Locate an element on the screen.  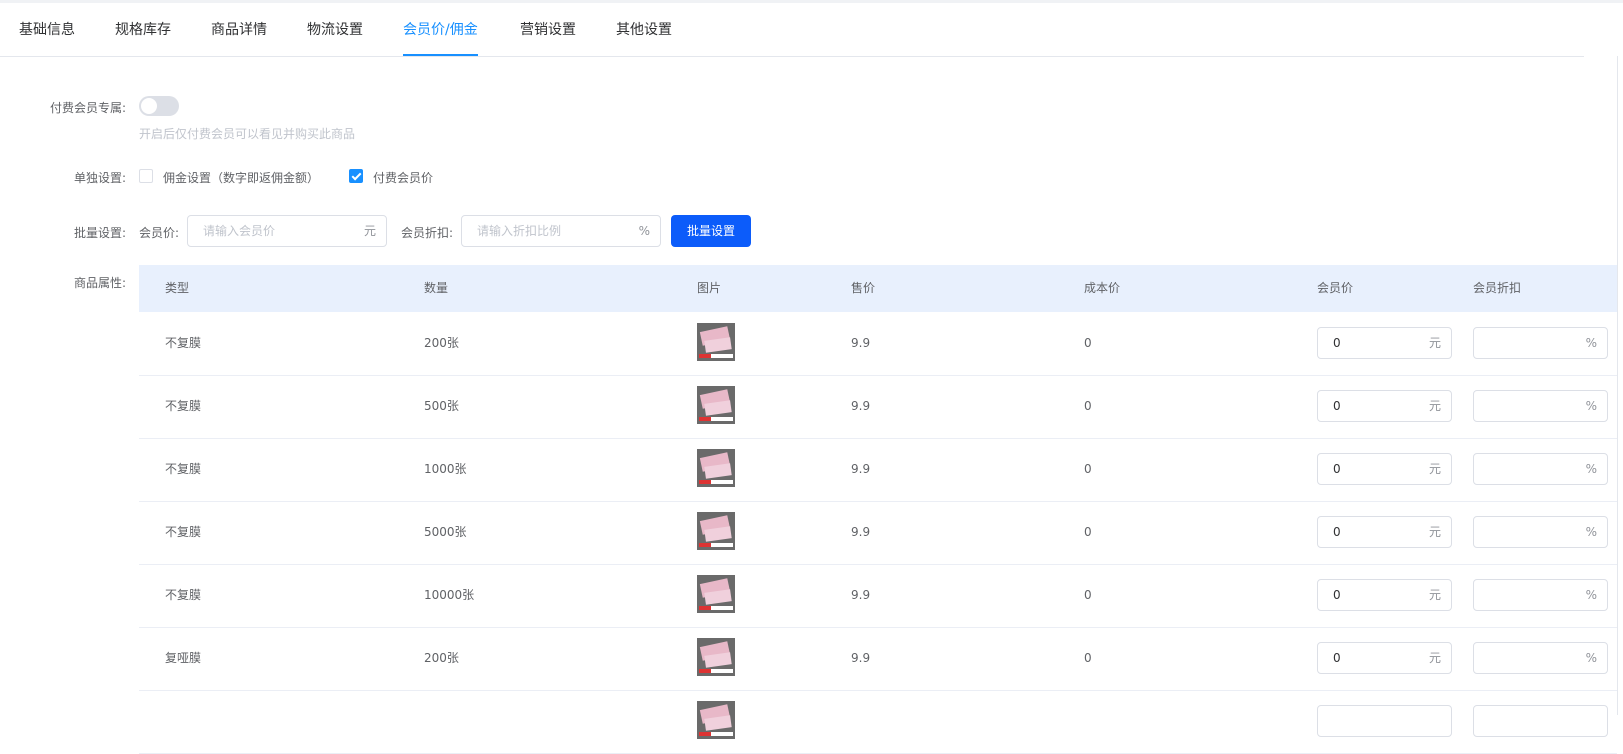
header-price: 售价 is located at coordinates (863, 288).